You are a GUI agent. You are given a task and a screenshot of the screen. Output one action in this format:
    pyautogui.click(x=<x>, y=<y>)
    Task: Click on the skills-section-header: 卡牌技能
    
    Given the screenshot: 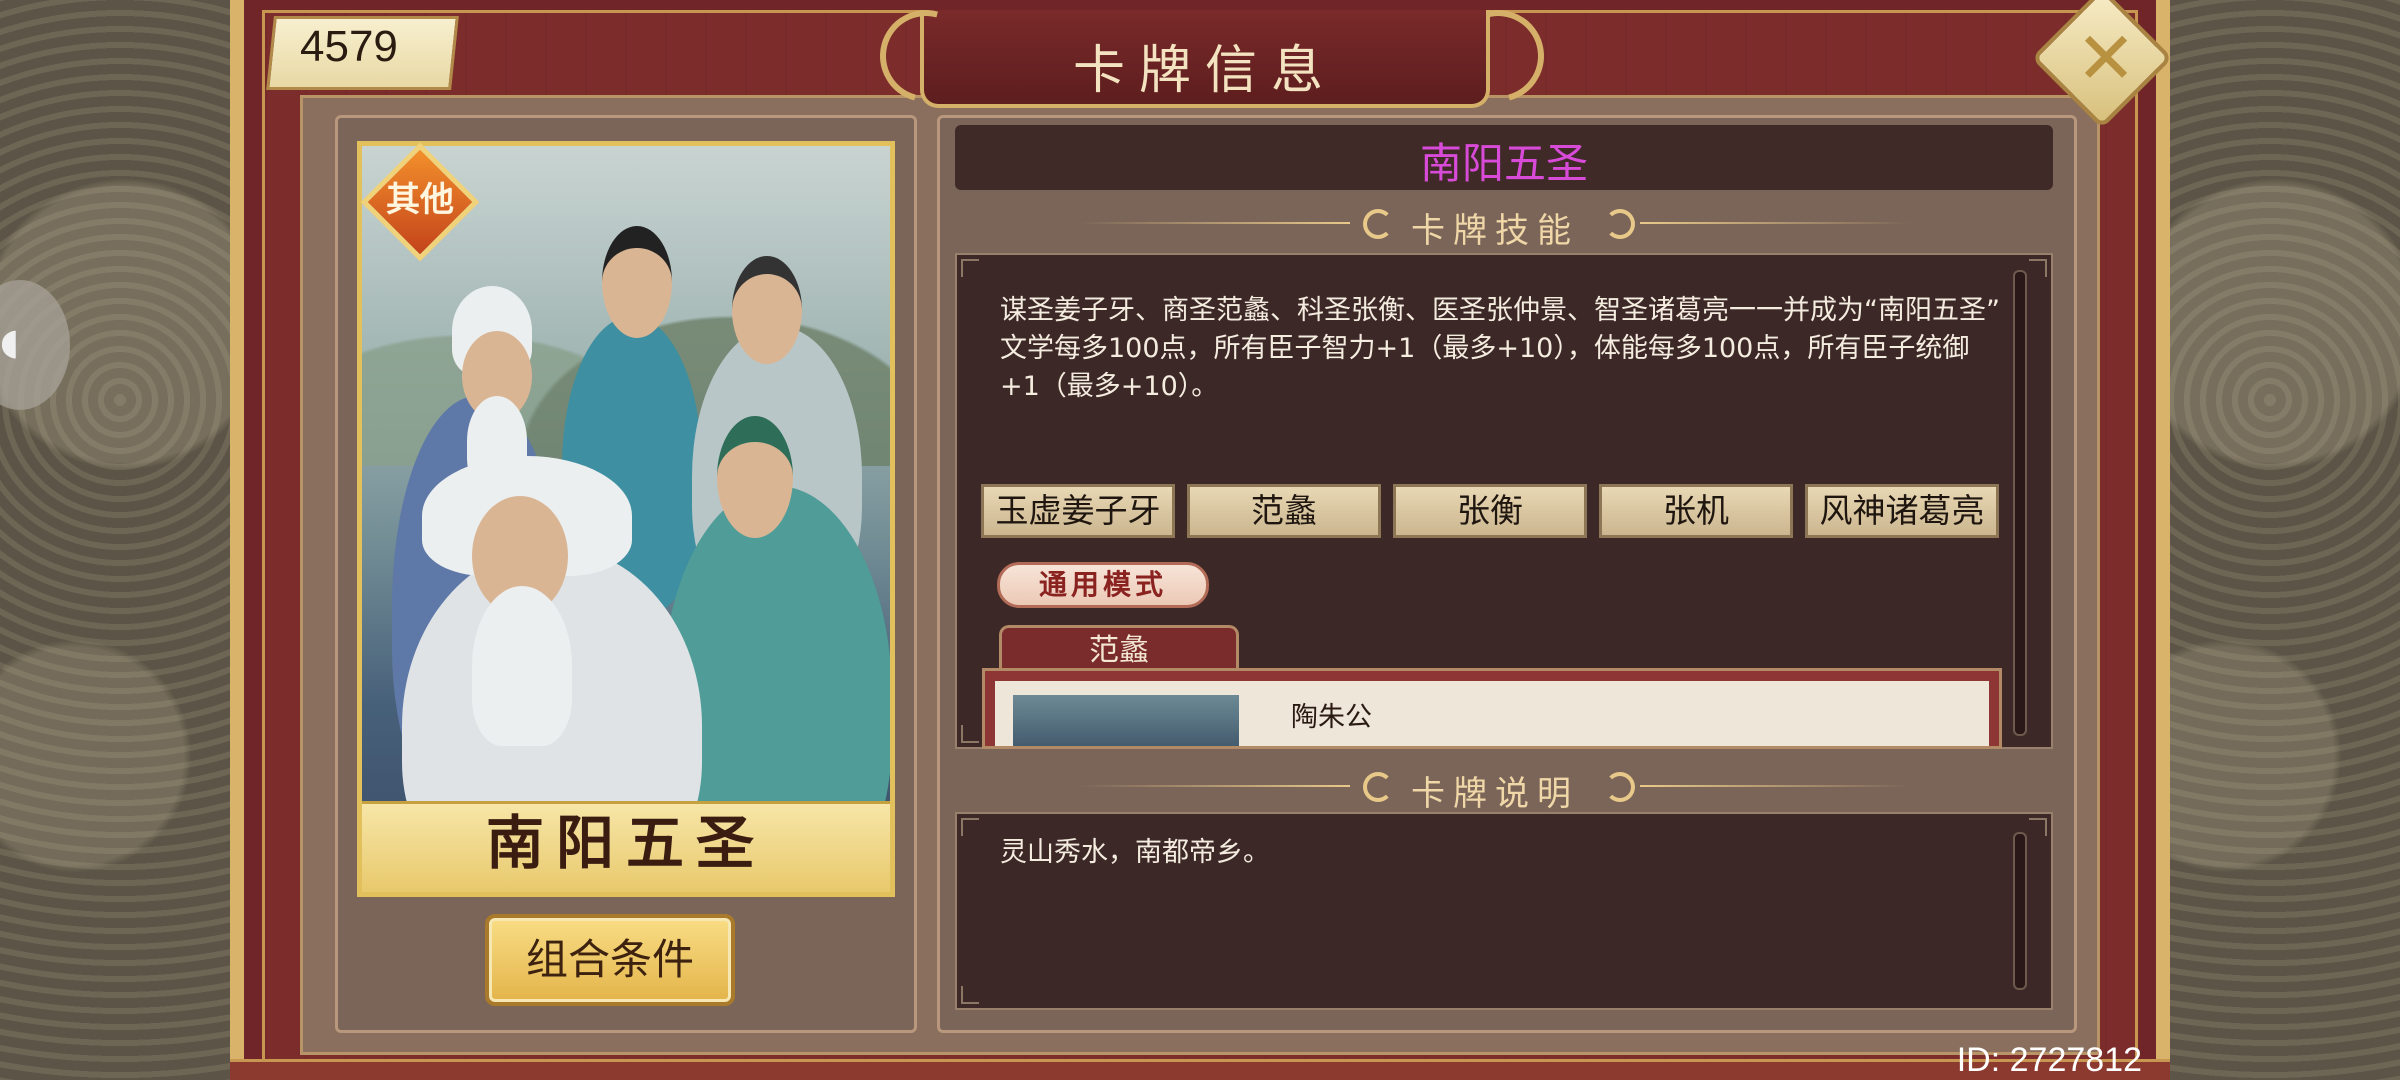 What is the action you would take?
    pyautogui.click(x=1495, y=227)
    